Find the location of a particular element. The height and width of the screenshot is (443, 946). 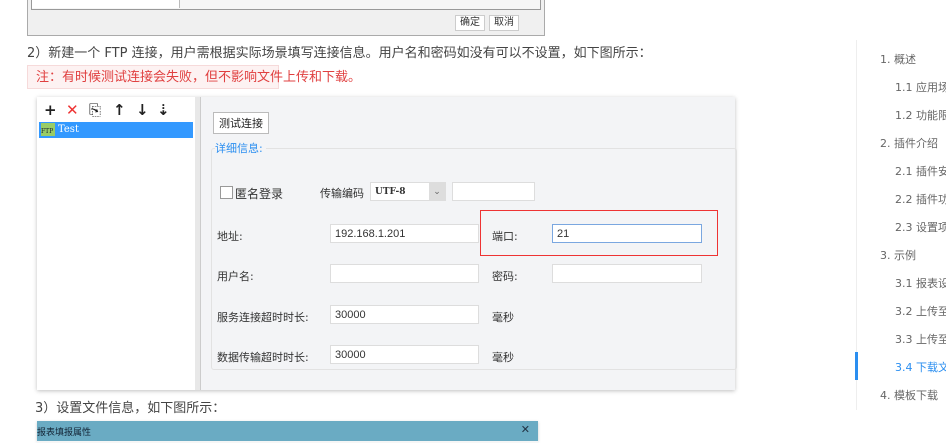

toc-item: 2.3 设置项 is located at coordinates (920, 227).